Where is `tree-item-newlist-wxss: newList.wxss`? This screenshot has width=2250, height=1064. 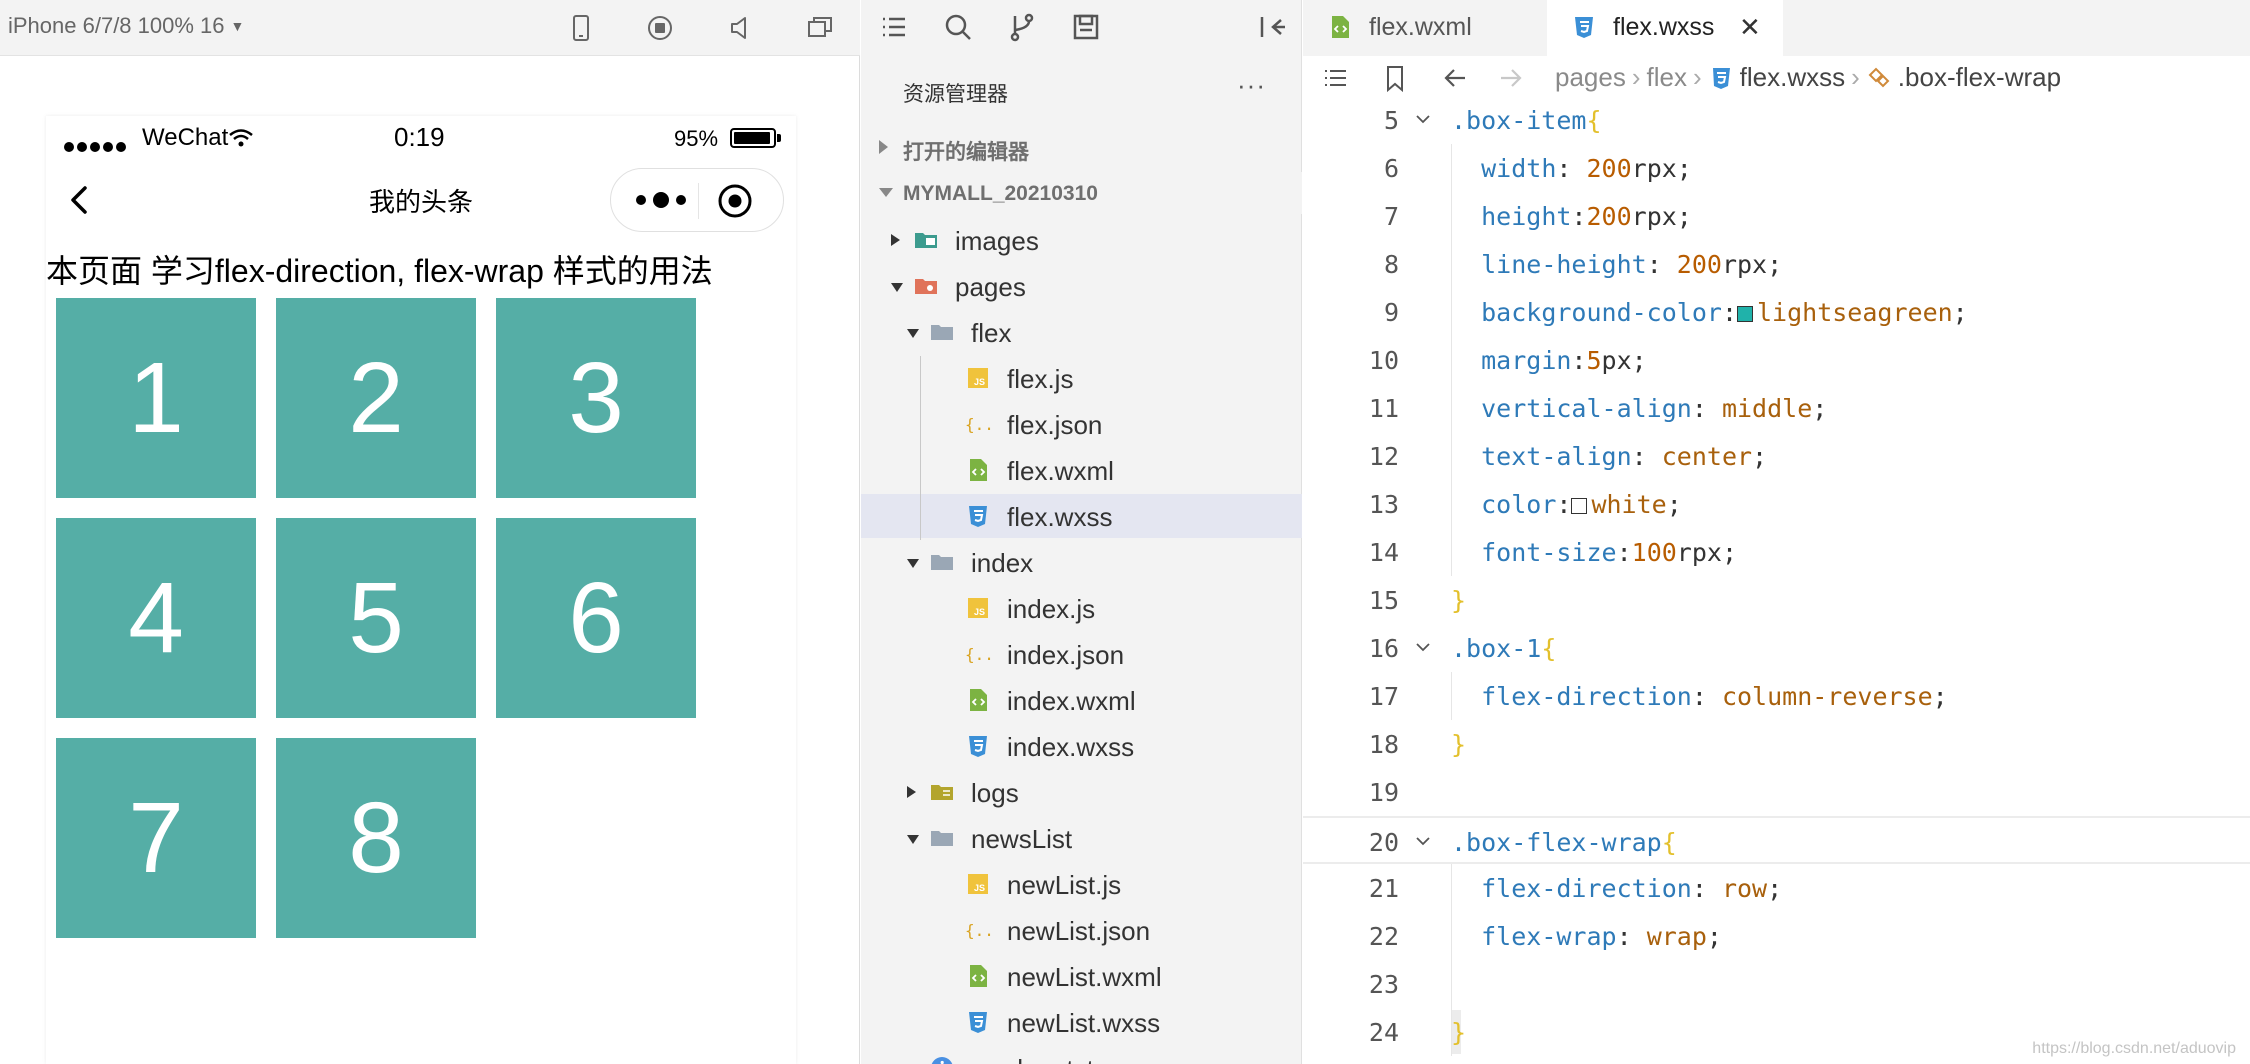
tree-item-newlist-wxss: newList.wxss is located at coordinates (1081, 1022).